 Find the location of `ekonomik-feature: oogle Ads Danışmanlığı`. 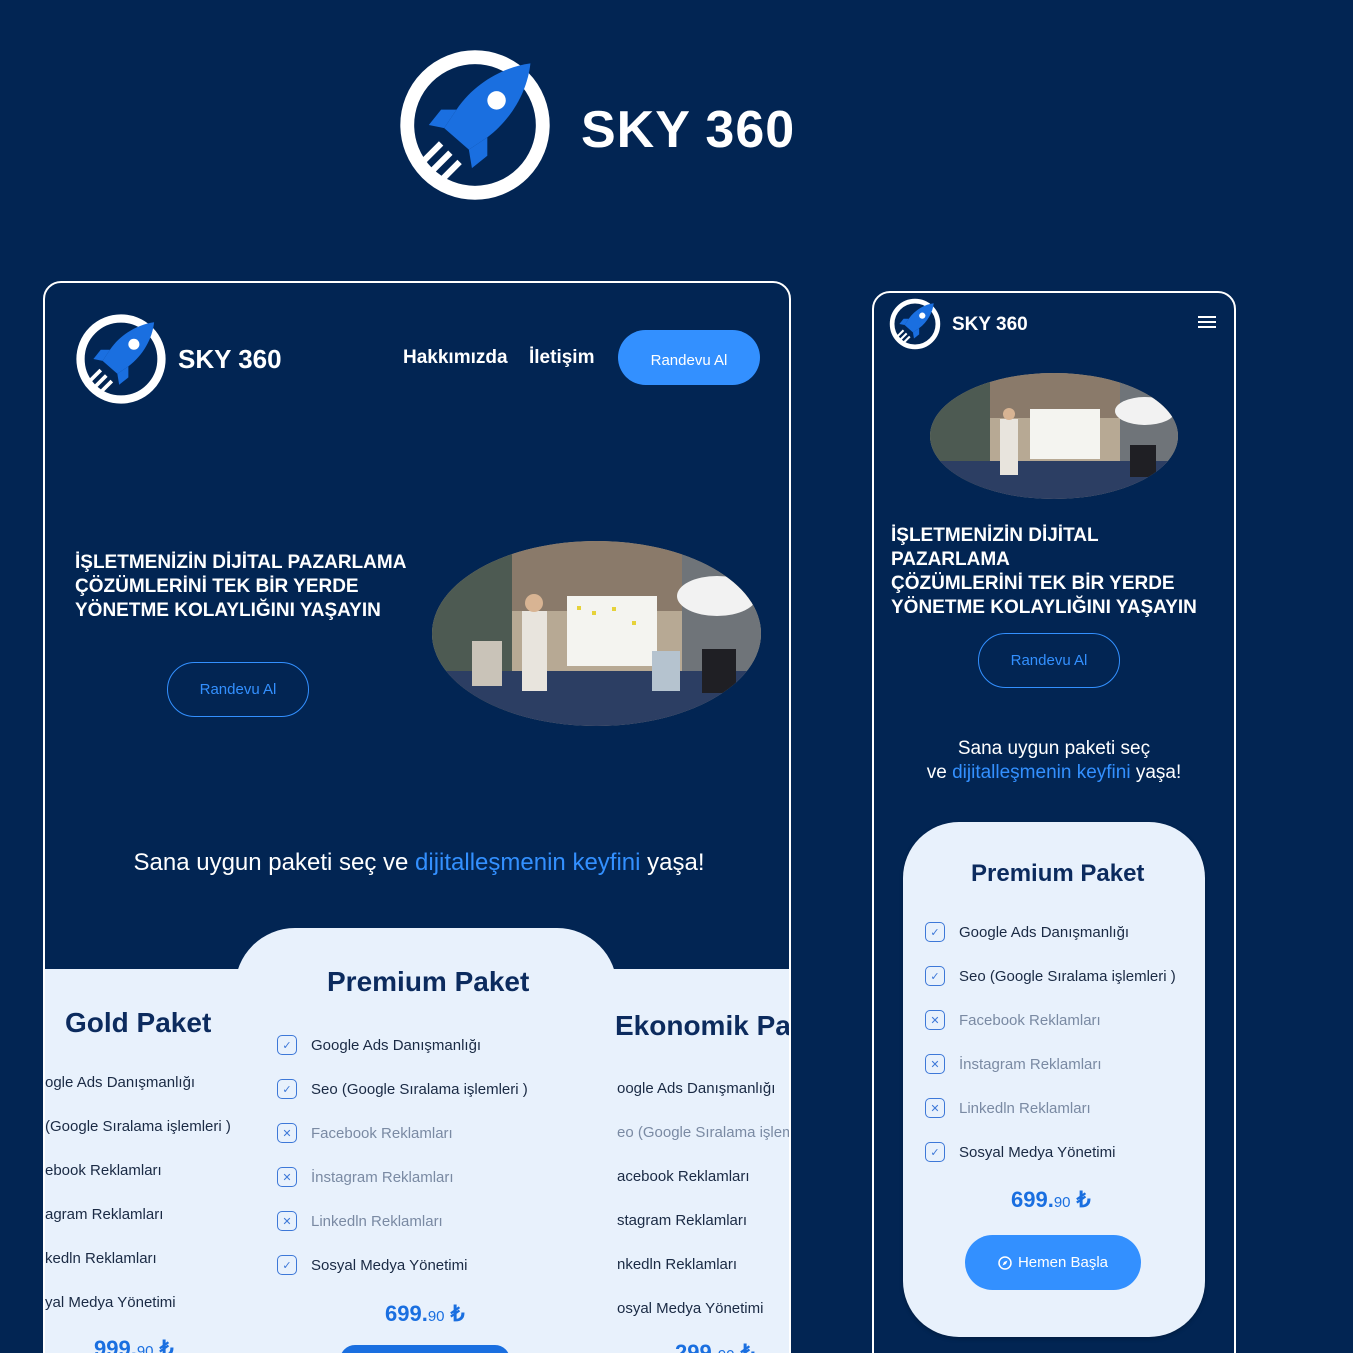

ekonomik-feature: oogle Ads Danışmanlığı is located at coordinates (696, 1088).